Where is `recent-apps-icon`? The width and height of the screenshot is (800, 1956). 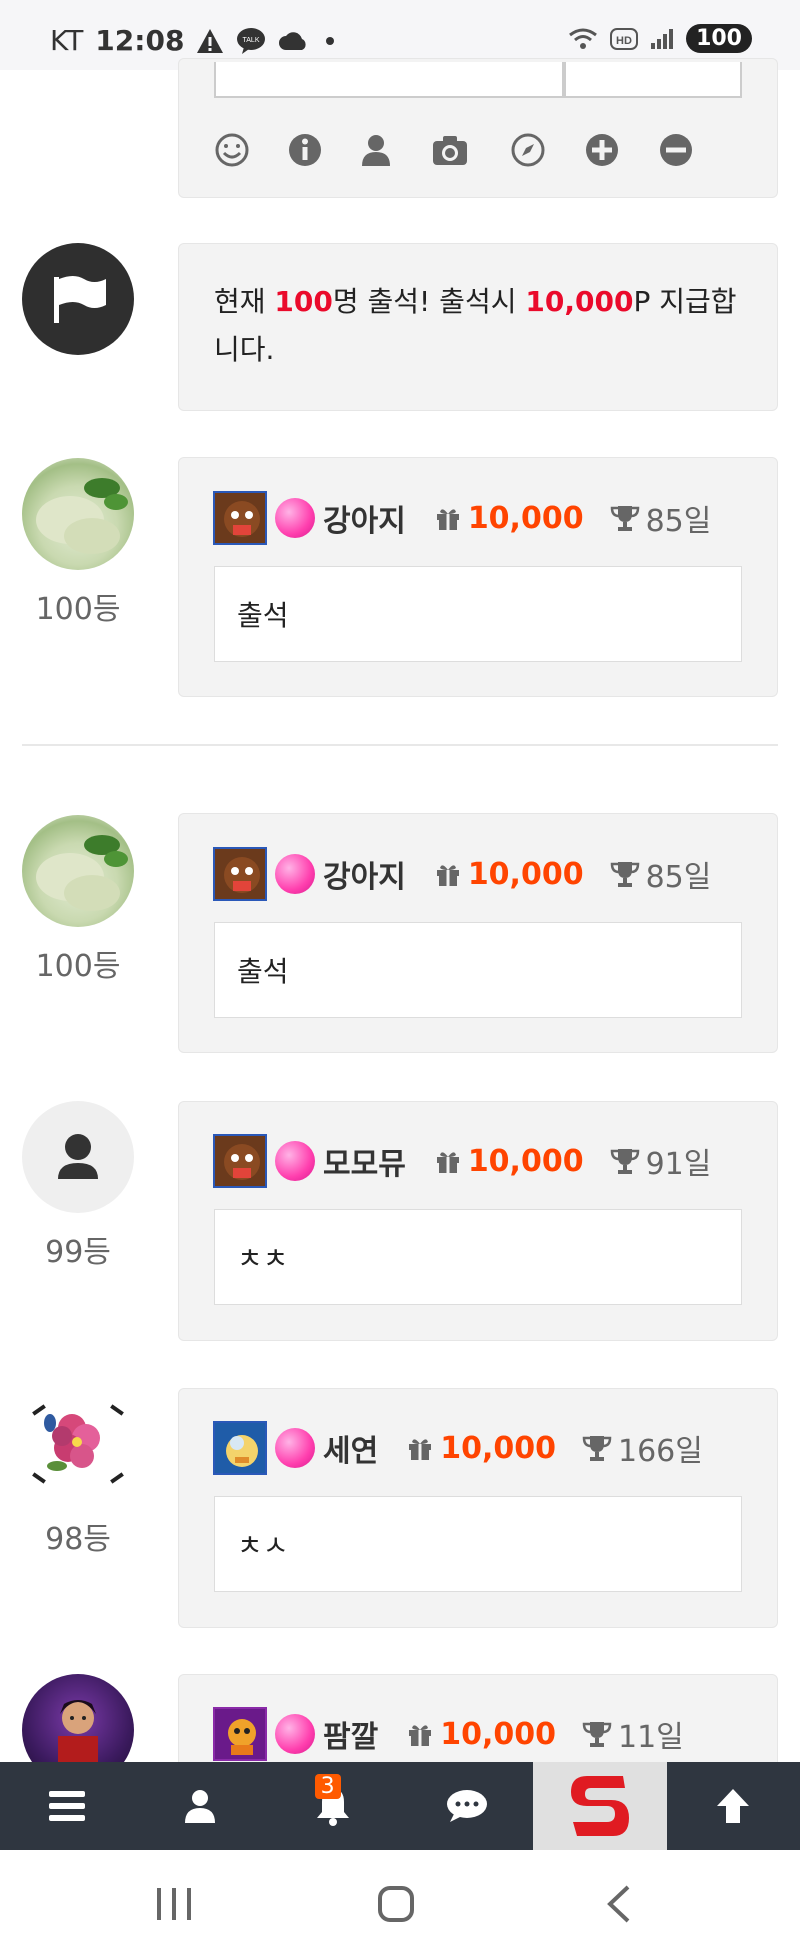
recent-apps-icon is located at coordinates (174, 1904).